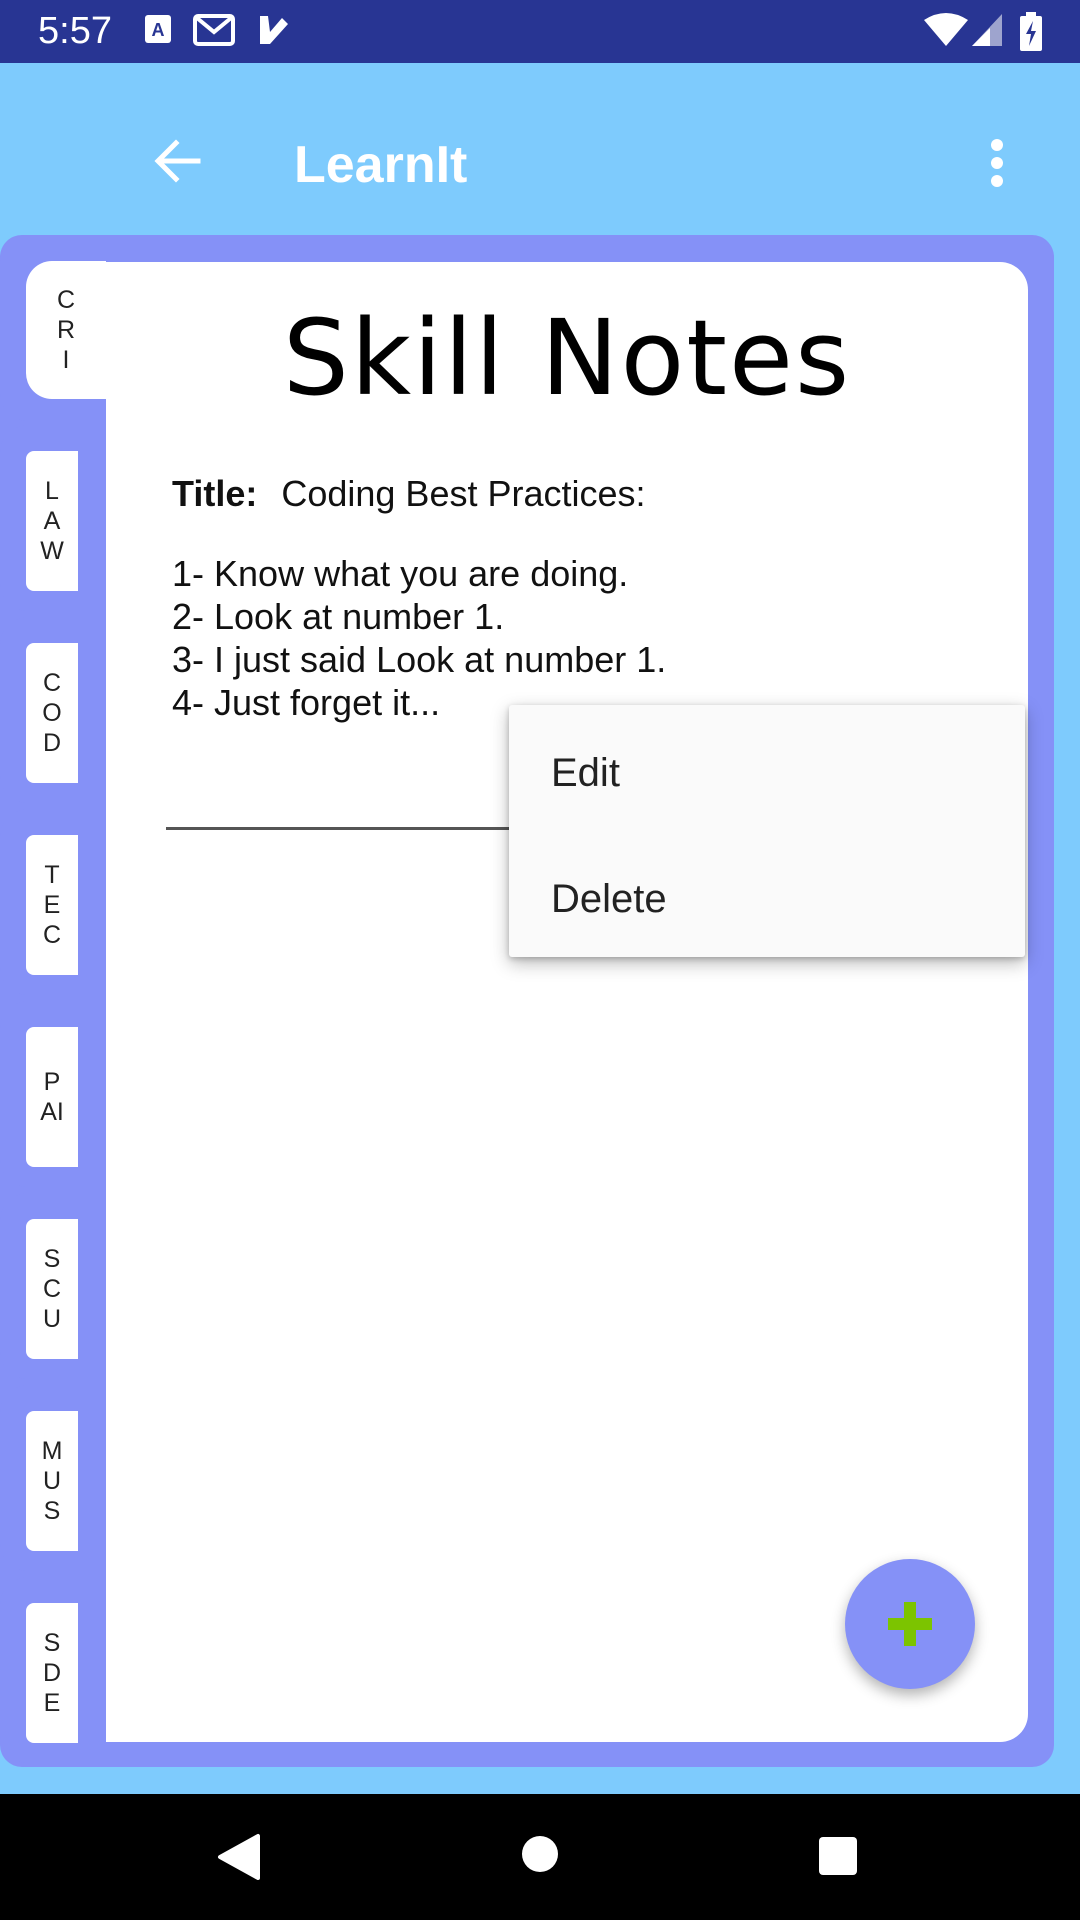 This screenshot has width=1080, height=1920. I want to click on tab-label: MUS, so click(52, 1481).